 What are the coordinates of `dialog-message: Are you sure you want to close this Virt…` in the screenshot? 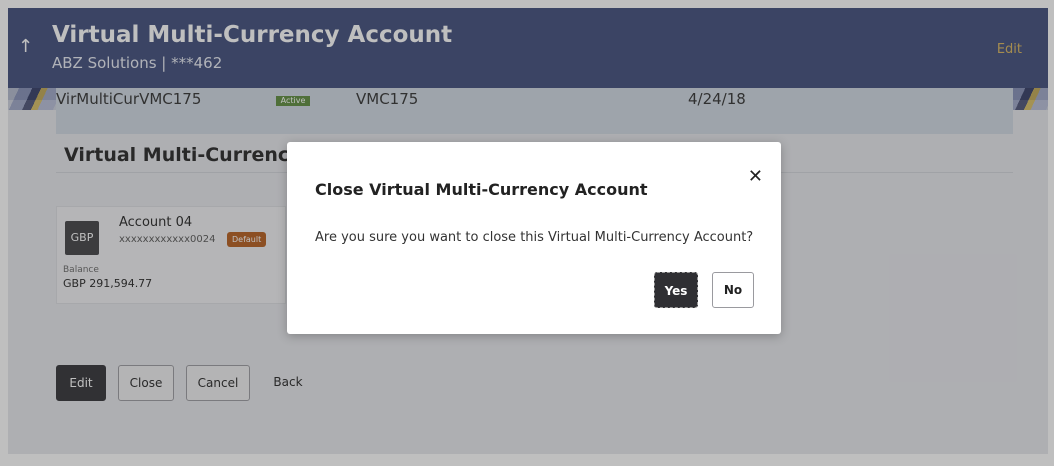 It's located at (534, 237).